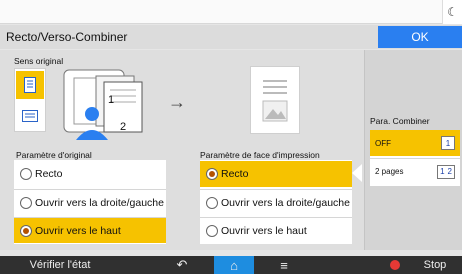  I want to click on home-icon: ⌂, so click(234, 265).